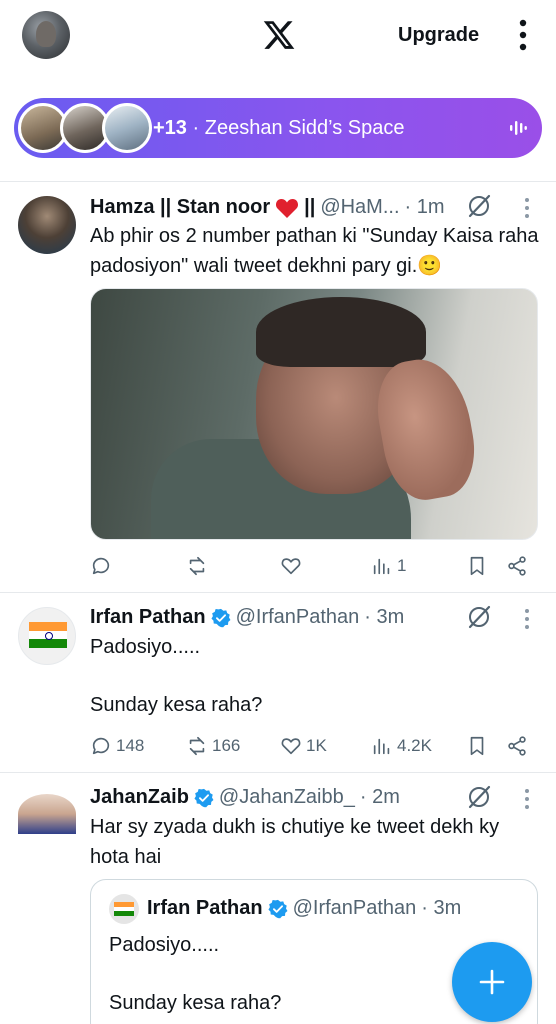  What do you see at coordinates (304, 128) in the screenshot?
I see `space-name: Zeeshan Sidd’s Space` at bounding box center [304, 128].